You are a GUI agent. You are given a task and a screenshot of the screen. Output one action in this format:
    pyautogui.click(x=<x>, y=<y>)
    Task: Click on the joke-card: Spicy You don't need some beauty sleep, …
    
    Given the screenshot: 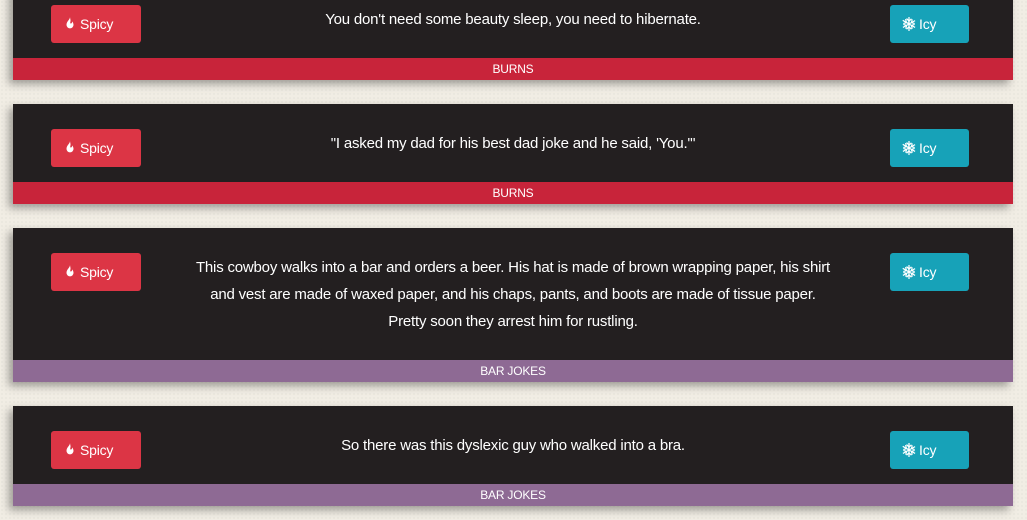 What is the action you would take?
    pyautogui.click(x=513, y=40)
    